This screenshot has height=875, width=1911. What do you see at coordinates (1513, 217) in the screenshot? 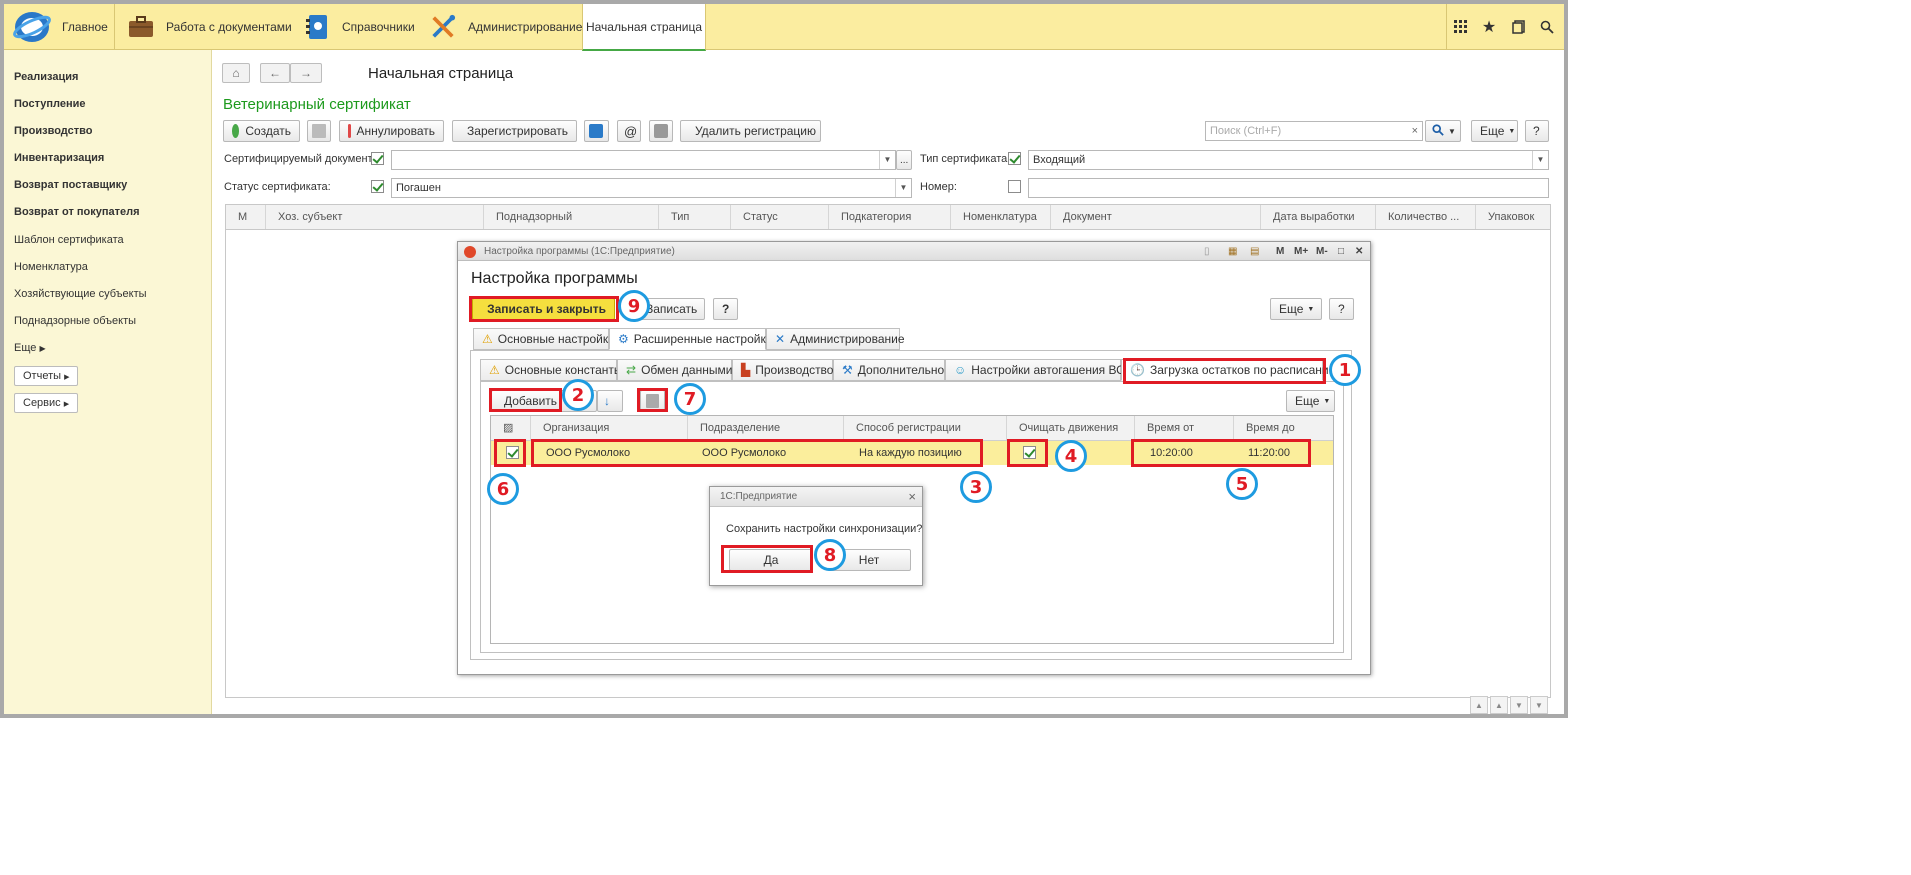
I see `column-header: Упаковок` at bounding box center [1513, 217].